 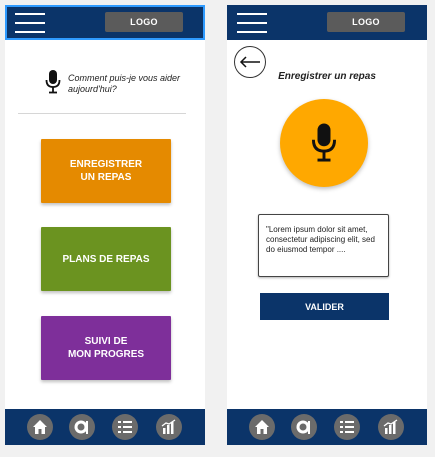 I want to click on assistant-prompt: Comment puis-je vous aider aujourd'hui?, so click(x=120, y=83).